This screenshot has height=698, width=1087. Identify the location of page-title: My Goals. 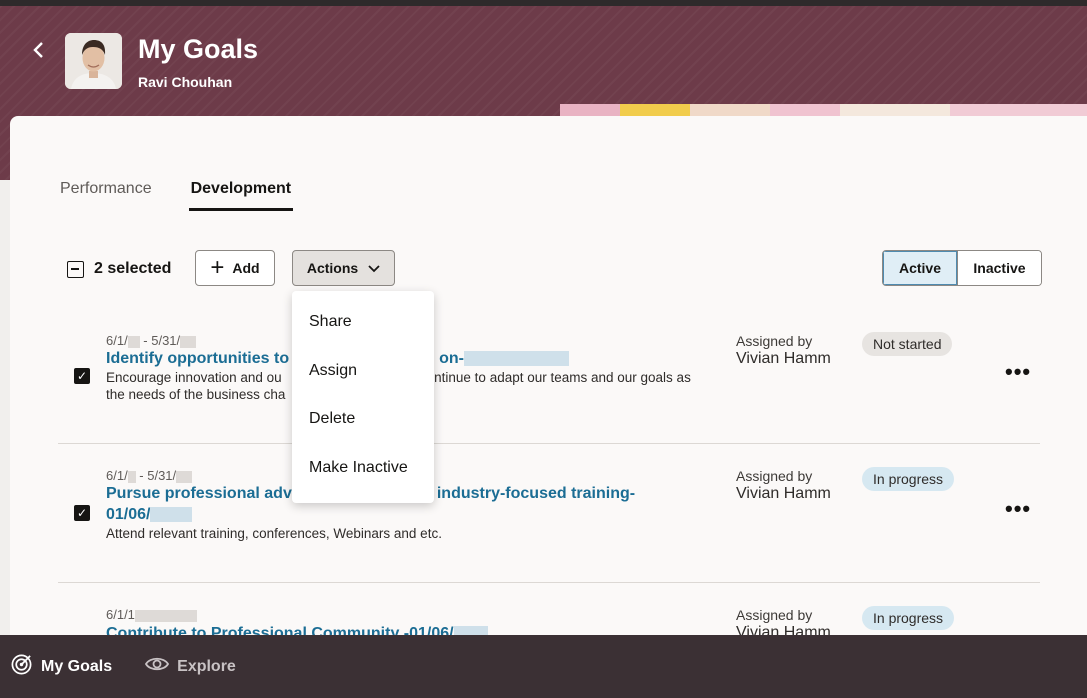
(198, 49).